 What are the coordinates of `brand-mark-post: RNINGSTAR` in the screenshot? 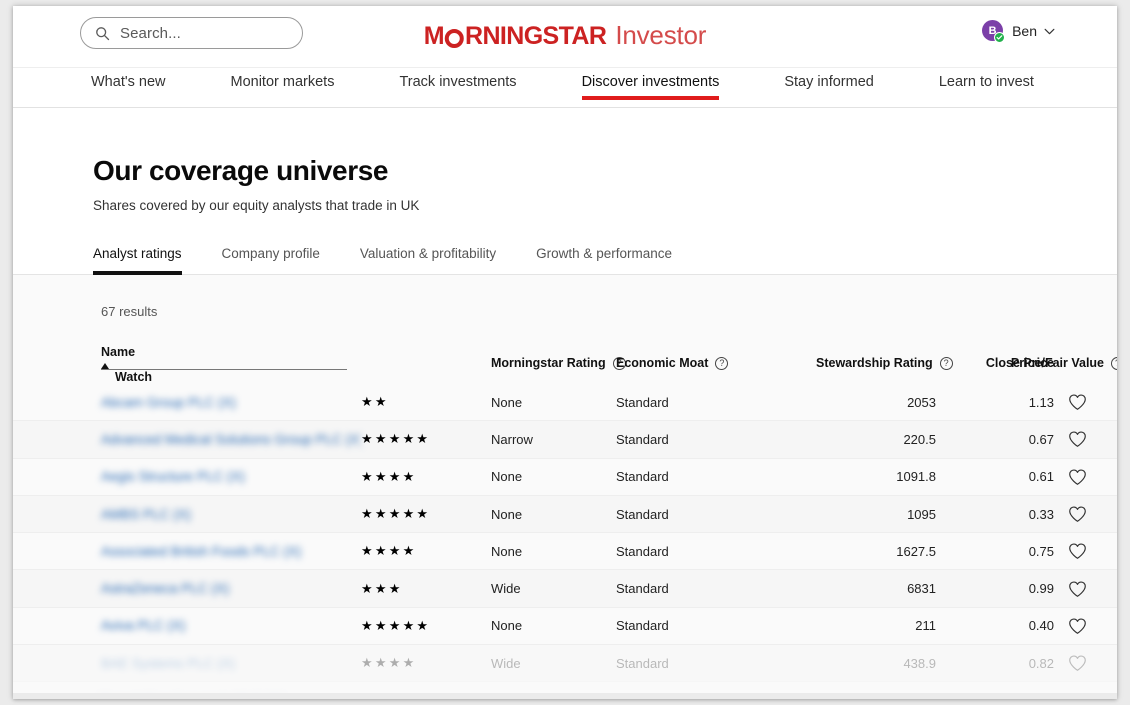 It's located at (535, 36).